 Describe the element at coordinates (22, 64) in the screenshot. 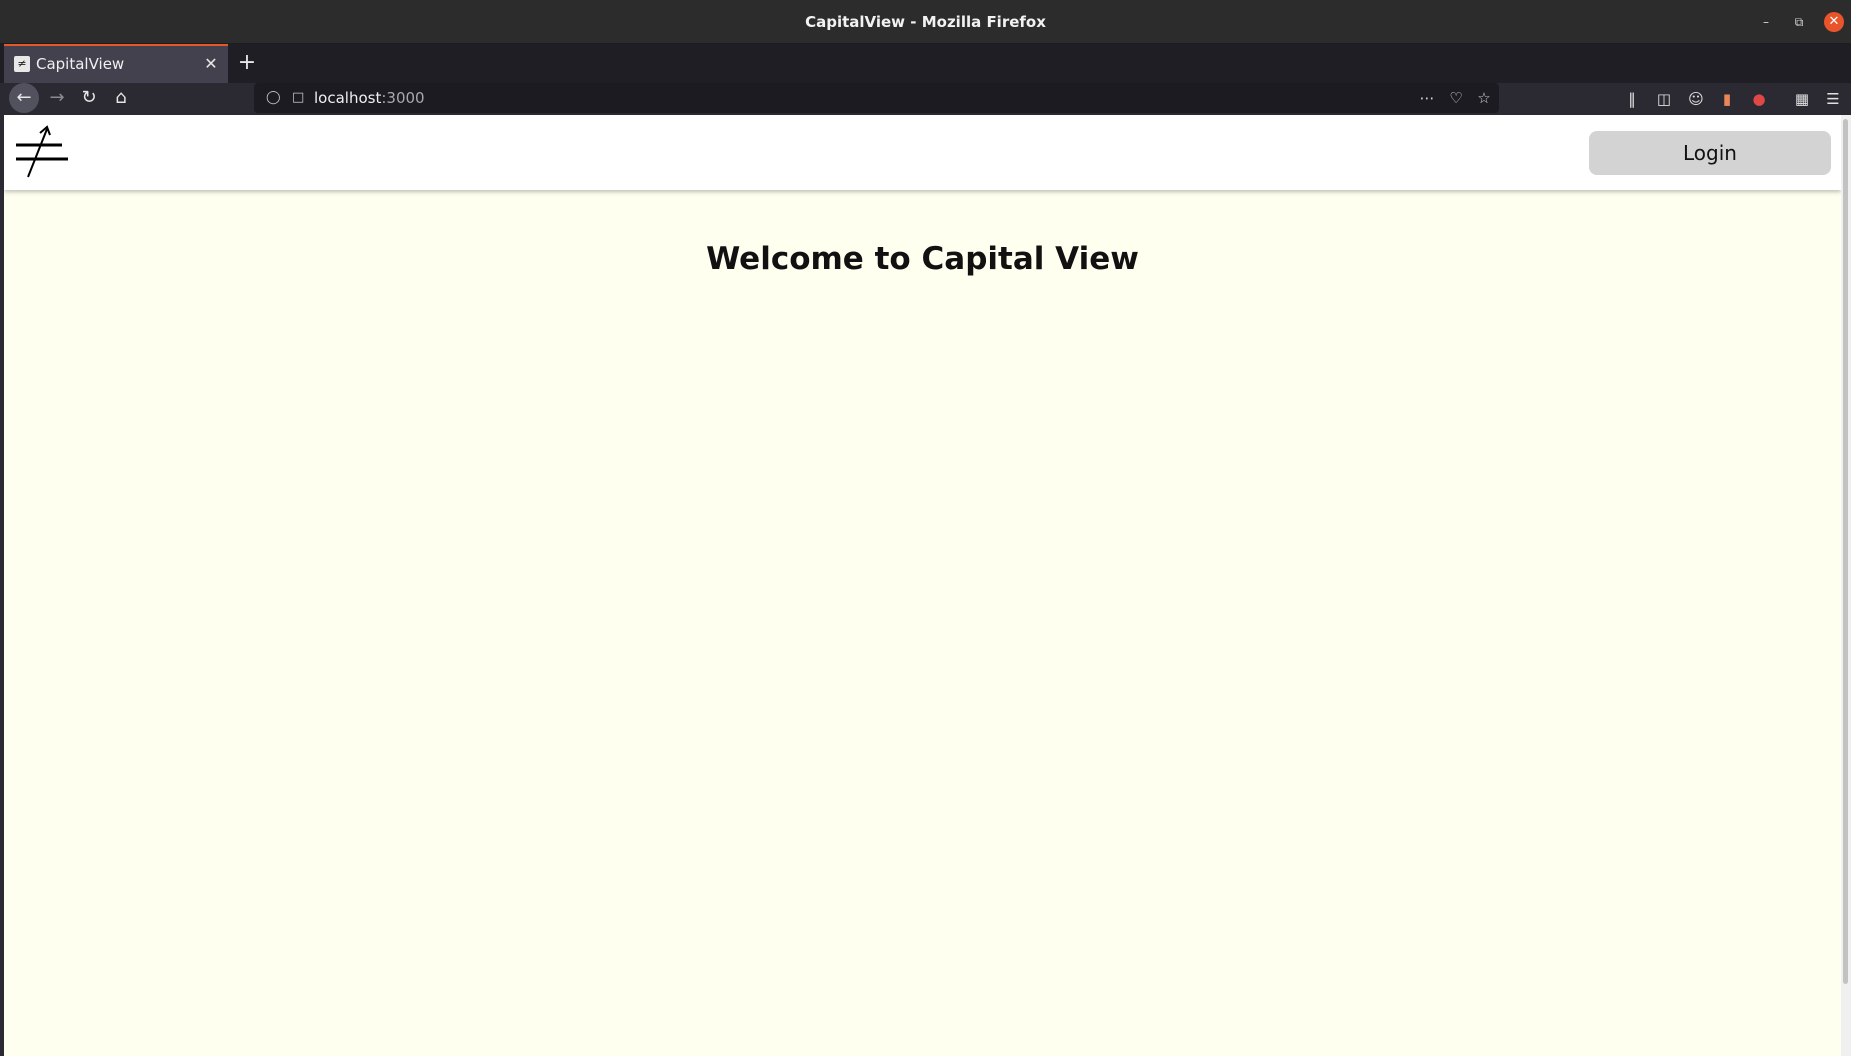

I see `favicon-icon: ≠` at that location.